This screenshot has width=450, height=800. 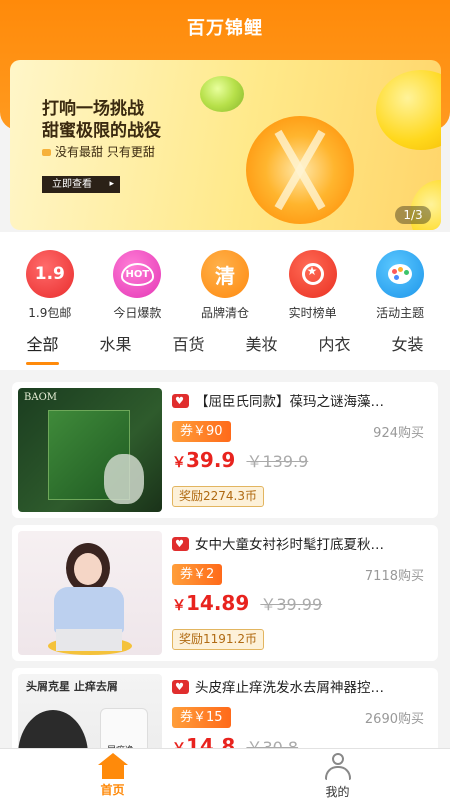 I want to click on quick-entry-label: 实时榜单, so click(x=312, y=313).